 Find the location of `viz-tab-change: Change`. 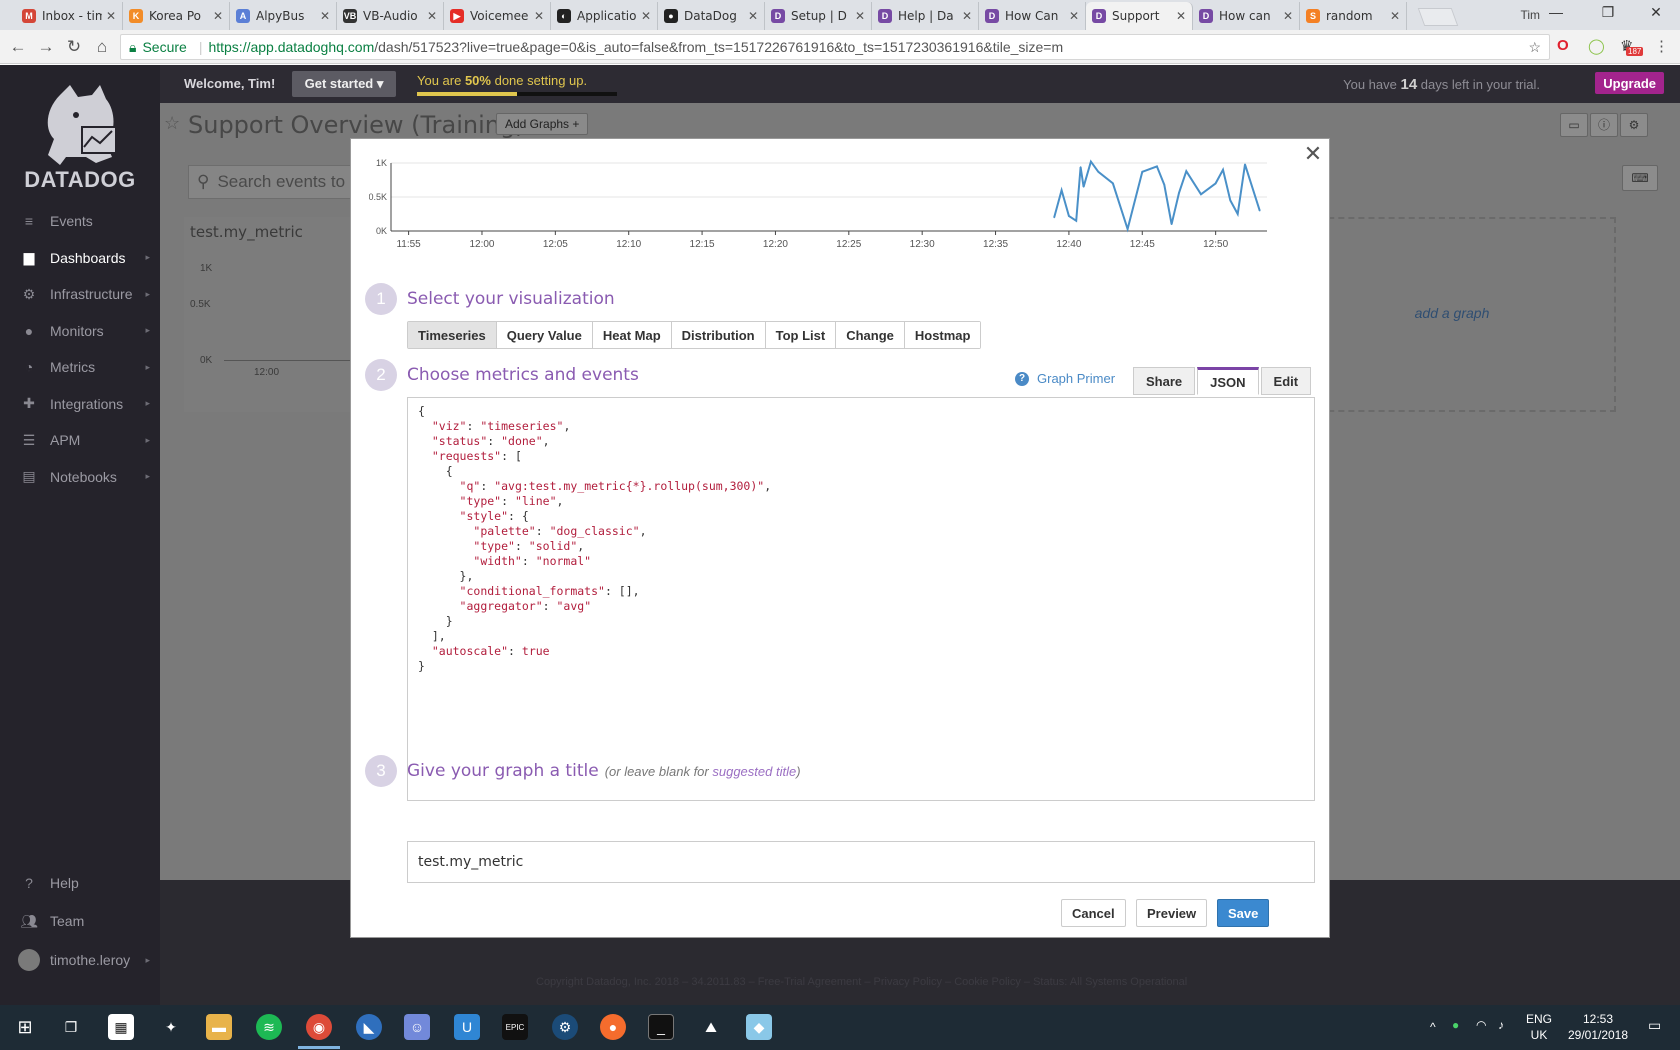

viz-tab-change: Change is located at coordinates (870, 335).